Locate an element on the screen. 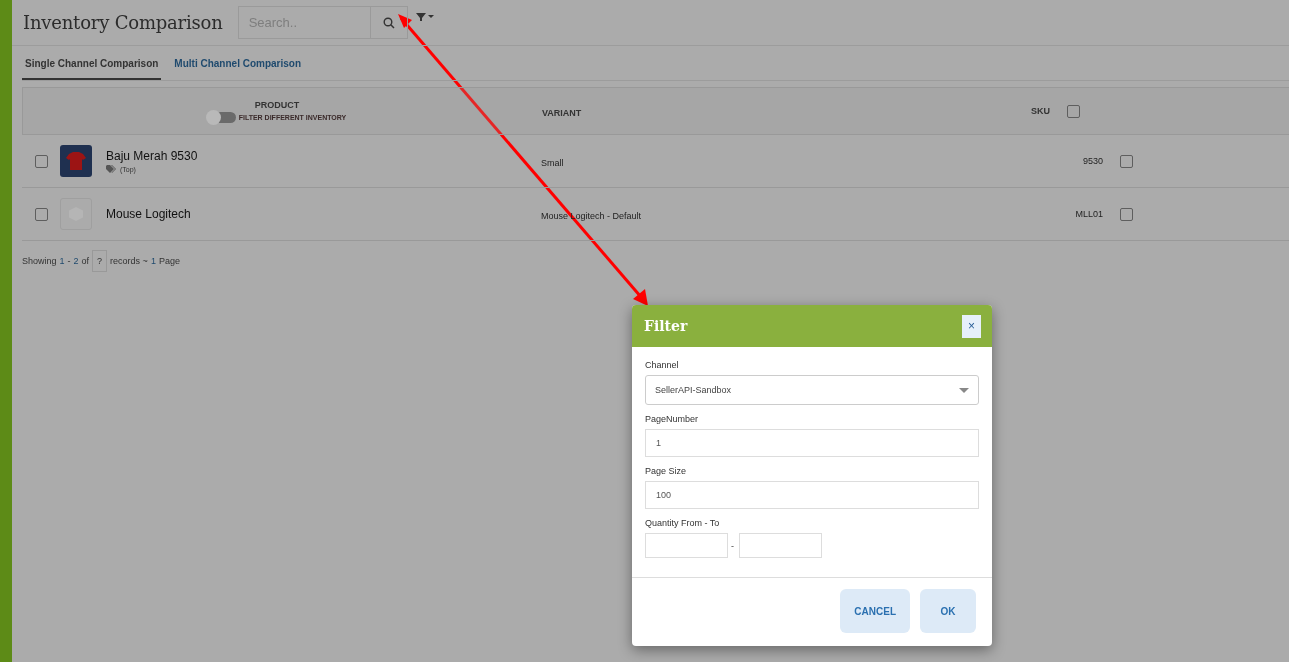 This screenshot has width=1289, height=662. product-name: Mouse Logitech is located at coordinates (148, 214).